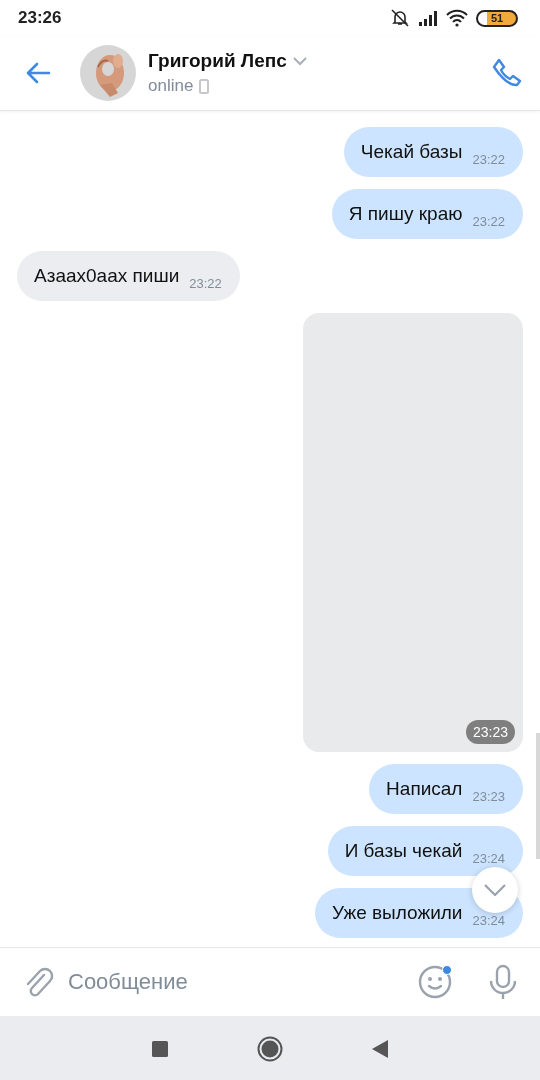 Image resolution: width=540 pixels, height=1080 pixels. I want to click on contact-name: Григорий Лепс, so click(217, 61).